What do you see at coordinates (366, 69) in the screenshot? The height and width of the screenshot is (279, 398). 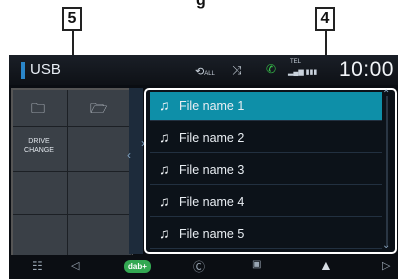 I see `clock: 10:00` at bounding box center [366, 69].